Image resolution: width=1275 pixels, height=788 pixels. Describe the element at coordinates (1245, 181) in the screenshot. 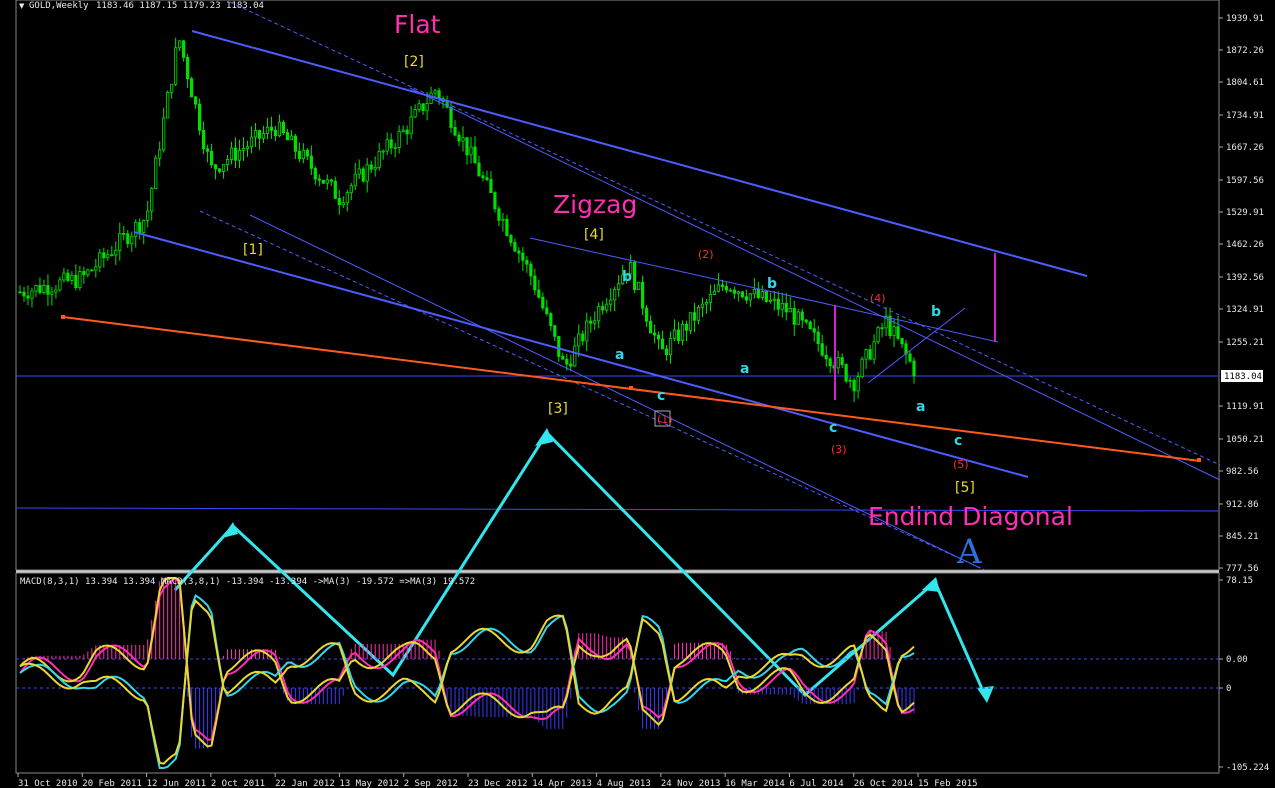

I see `price-tick-label: 1597.56` at that location.